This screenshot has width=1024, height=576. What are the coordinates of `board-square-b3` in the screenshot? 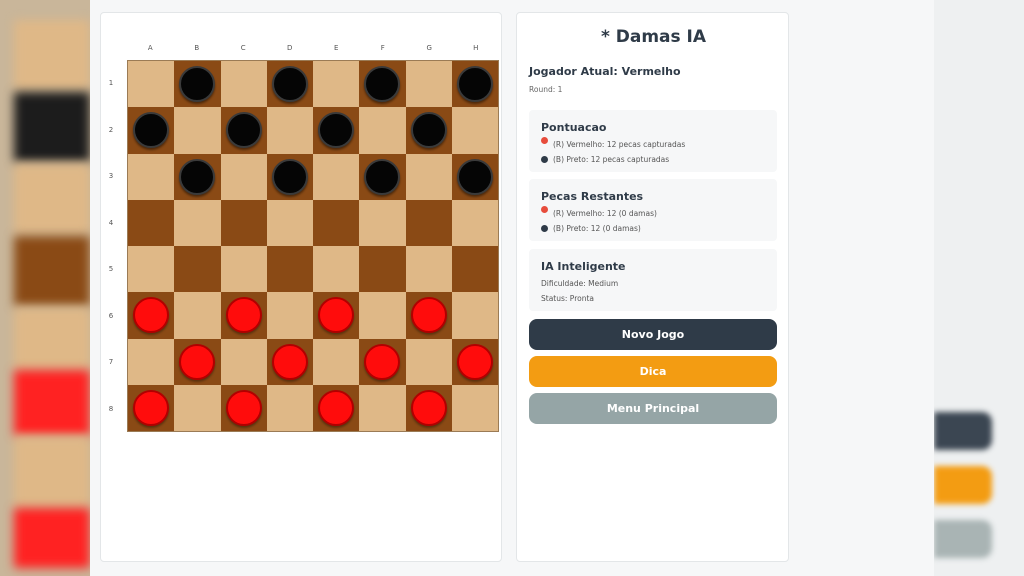 It's located at (197, 176).